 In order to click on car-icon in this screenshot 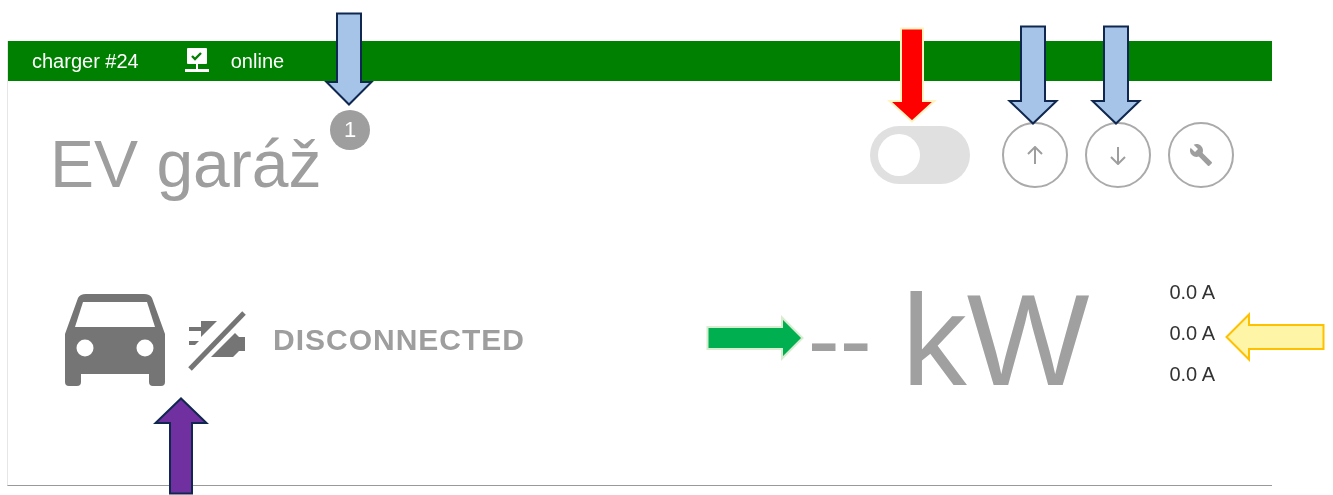, I will do `click(115, 340)`.